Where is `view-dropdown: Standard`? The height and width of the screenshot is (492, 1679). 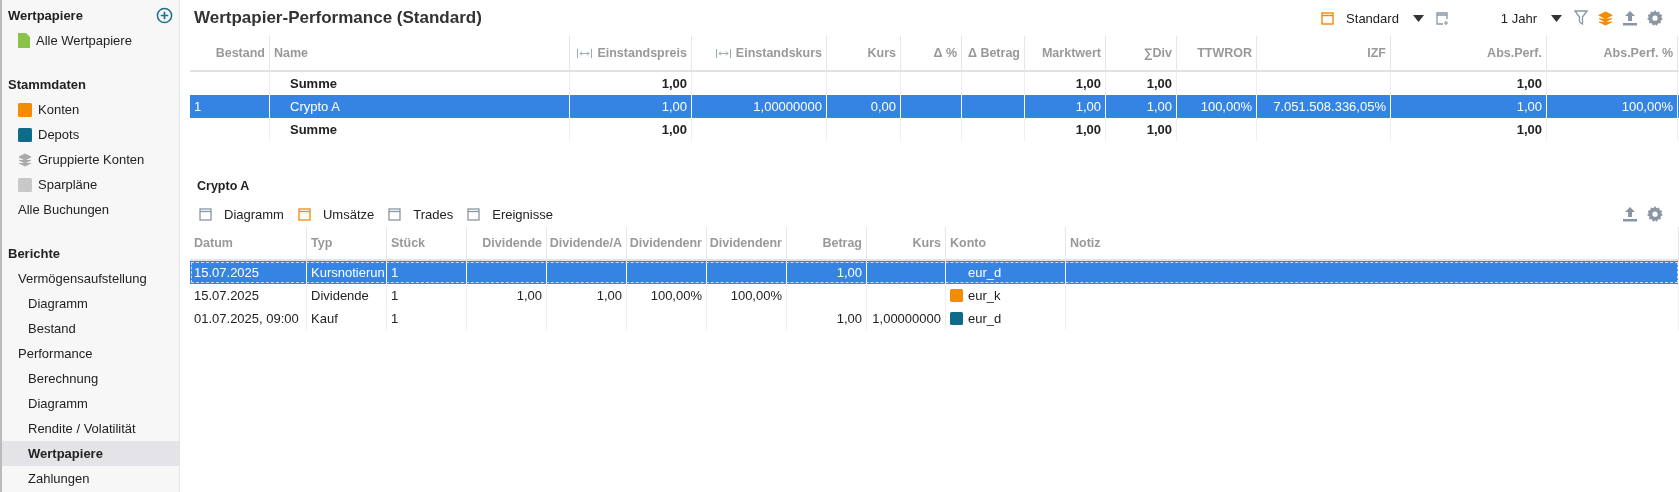
view-dropdown: Standard is located at coordinates (1385, 18).